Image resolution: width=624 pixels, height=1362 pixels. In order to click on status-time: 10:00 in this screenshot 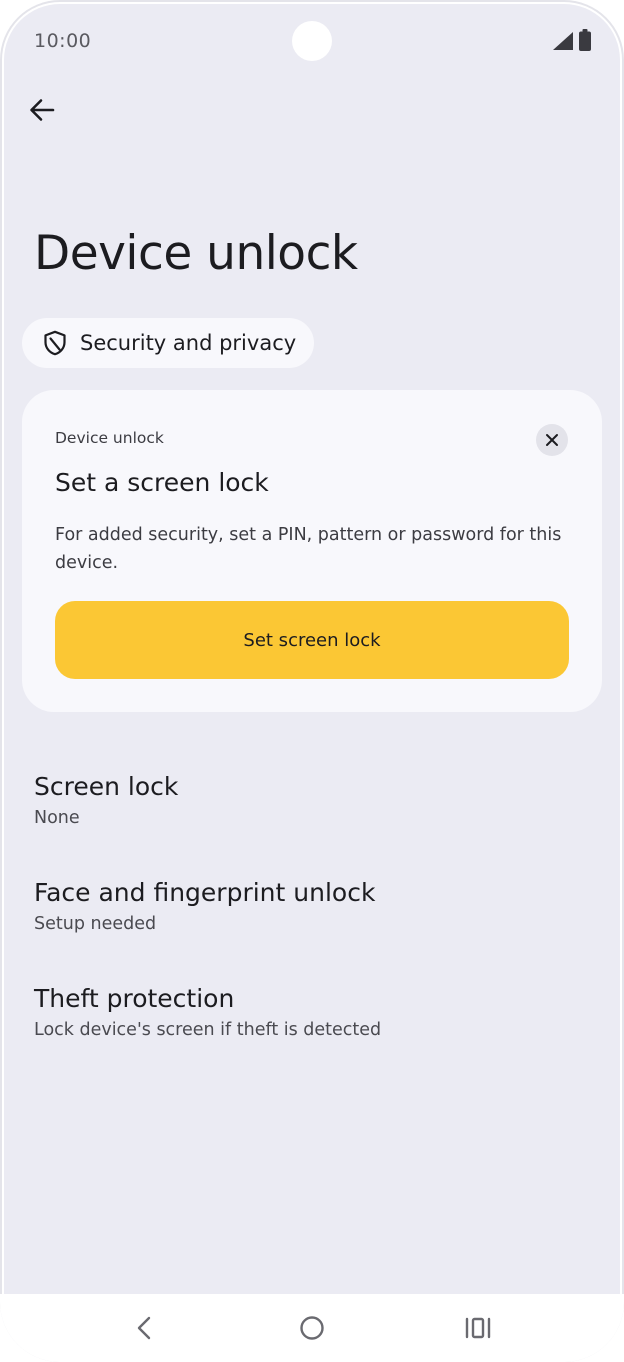, I will do `click(63, 41)`.